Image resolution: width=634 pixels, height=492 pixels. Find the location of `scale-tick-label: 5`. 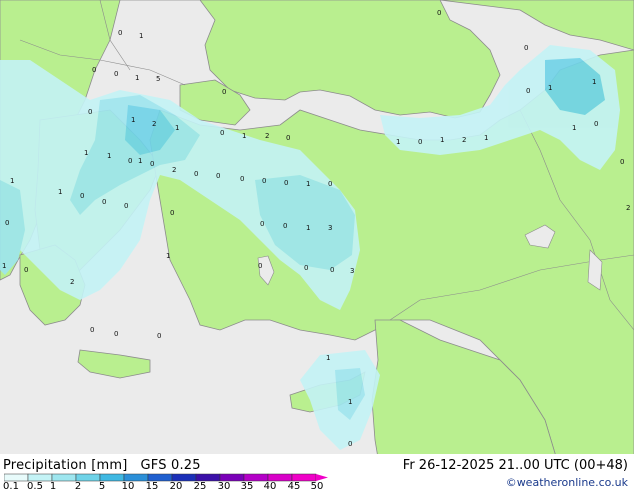

scale-tick-label: 5 is located at coordinates (102, 486).